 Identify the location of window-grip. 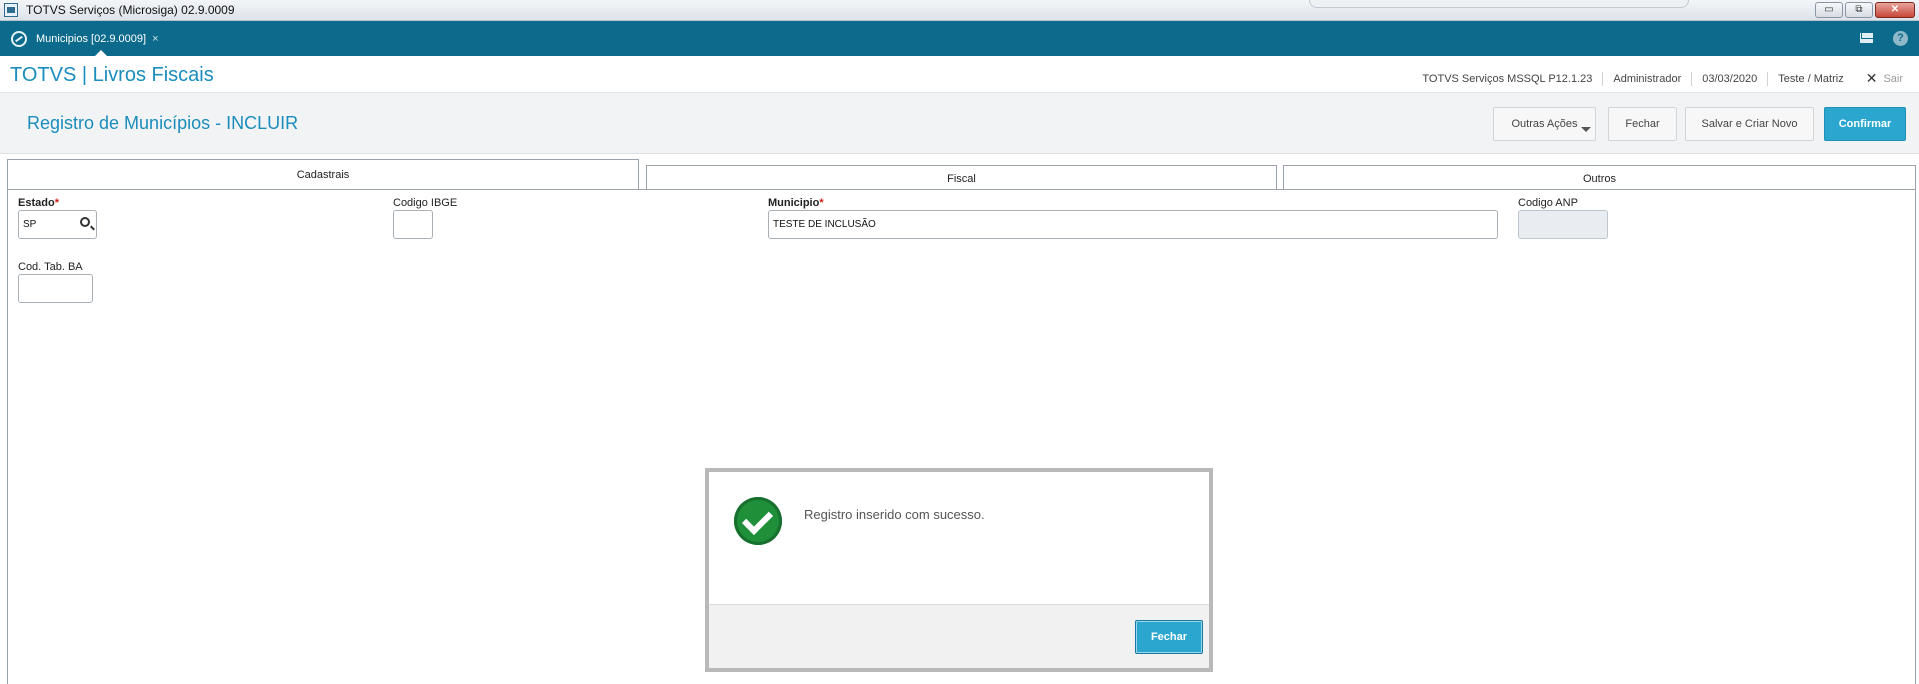
(1499, 4).